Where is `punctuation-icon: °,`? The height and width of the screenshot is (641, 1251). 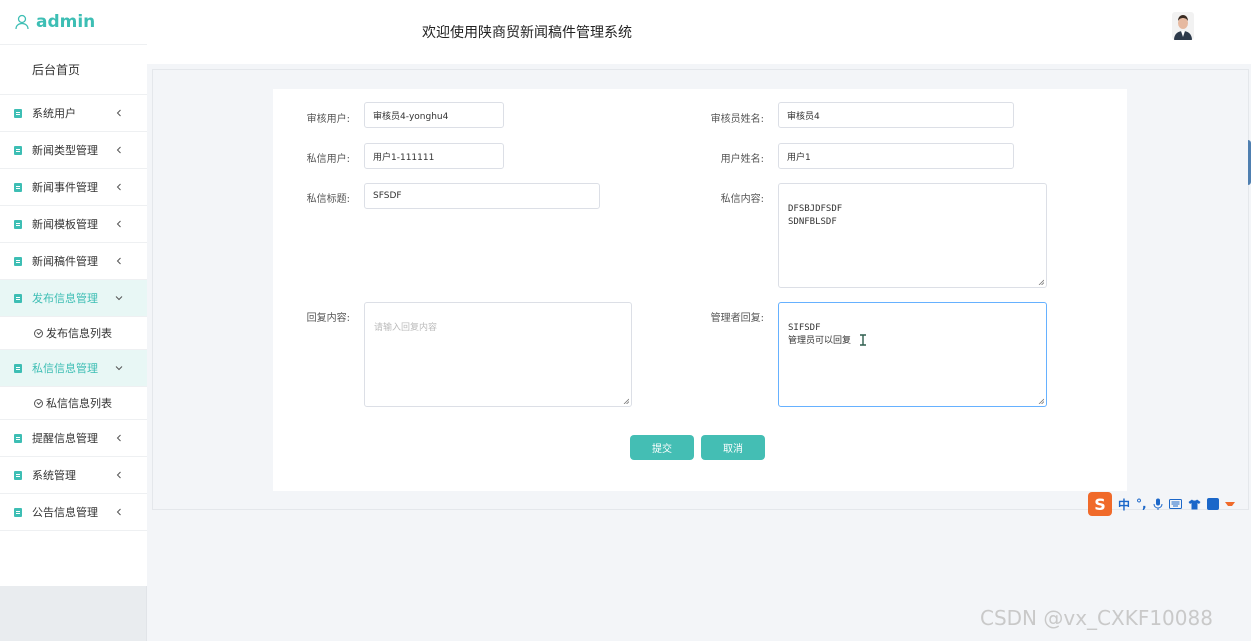
punctuation-icon: °, is located at coordinates (1141, 504).